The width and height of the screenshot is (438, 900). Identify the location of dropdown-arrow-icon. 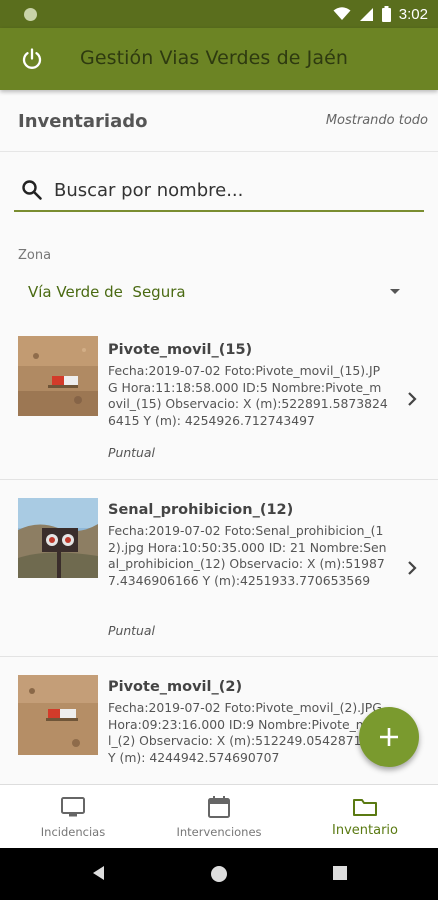
(395, 291).